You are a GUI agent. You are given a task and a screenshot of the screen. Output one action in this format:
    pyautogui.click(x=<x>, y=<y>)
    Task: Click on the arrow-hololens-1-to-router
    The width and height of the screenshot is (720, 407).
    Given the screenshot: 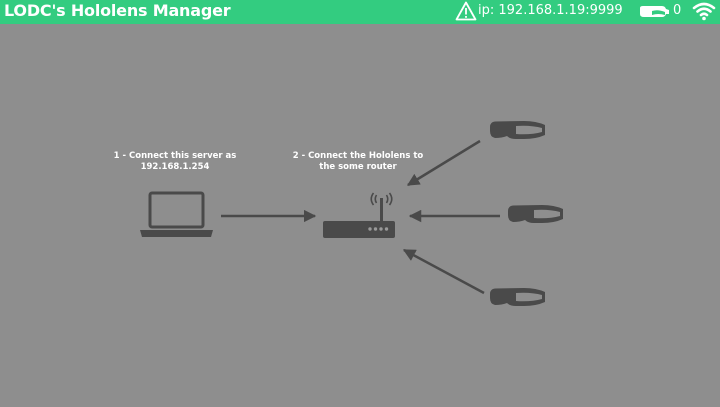 What is the action you would take?
    pyautogui.click(x=443, y=163)
    